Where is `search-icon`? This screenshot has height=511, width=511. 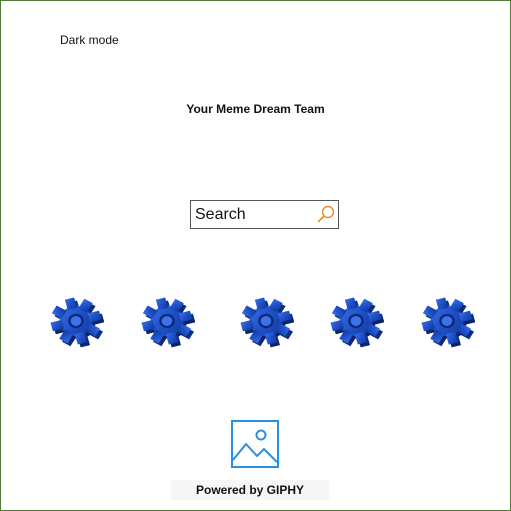 search-icon is located at coordinates (326, 214).